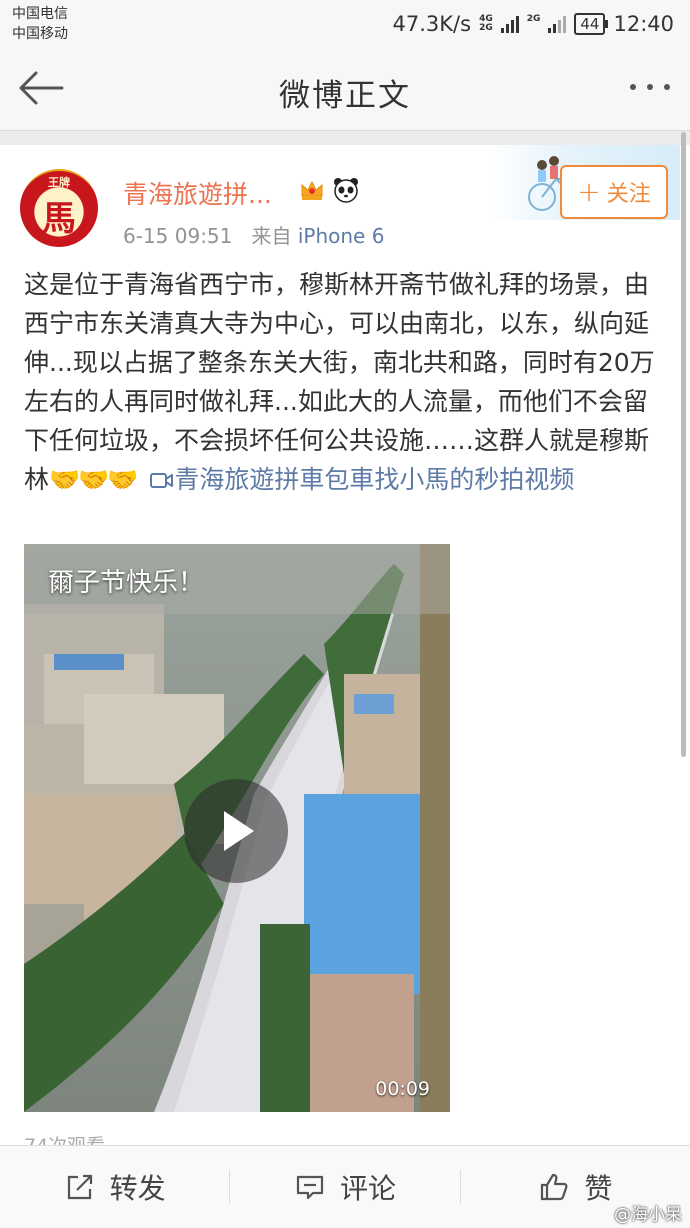  Describe the element at coordinates (178, 236) in the screenshot. I see `timestamp: 6-15 09:51` at that location.